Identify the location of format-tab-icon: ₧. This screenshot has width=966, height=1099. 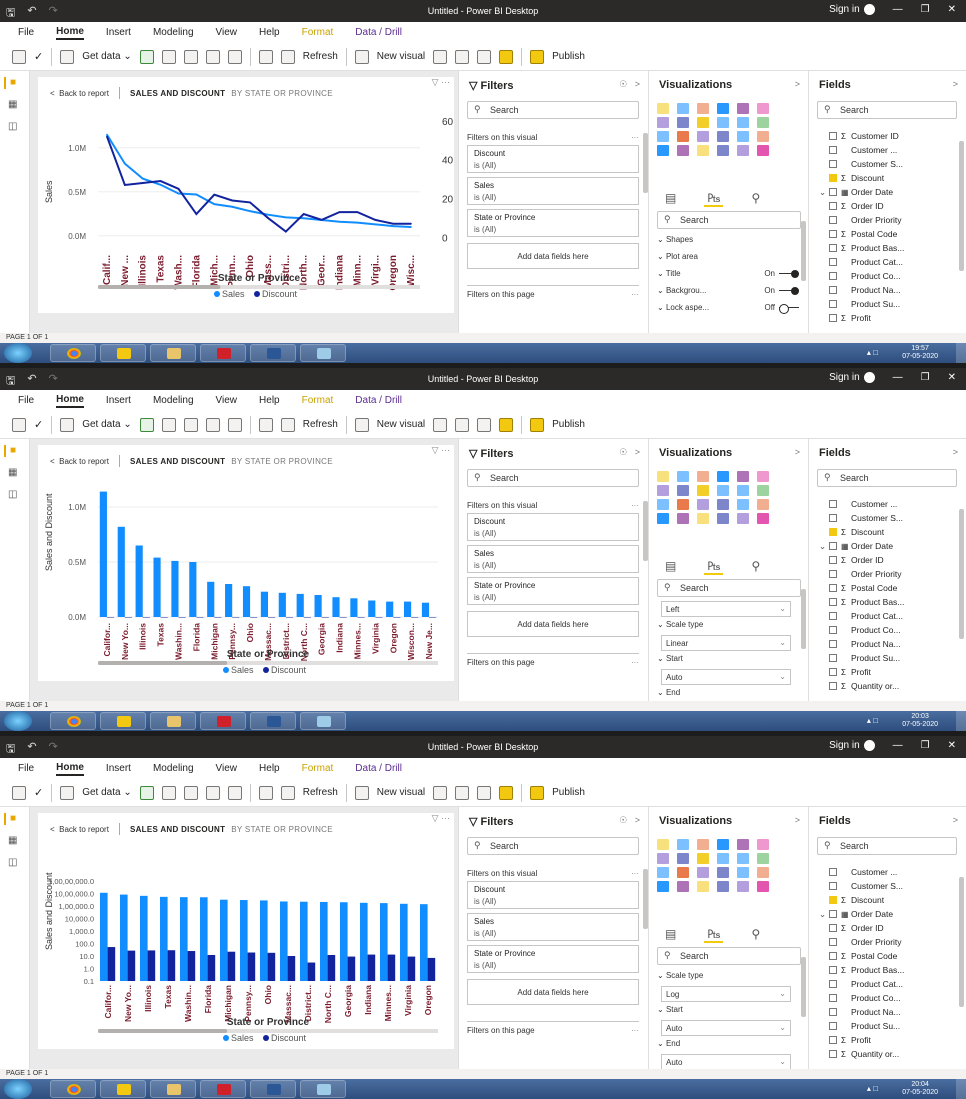
(714, 935).